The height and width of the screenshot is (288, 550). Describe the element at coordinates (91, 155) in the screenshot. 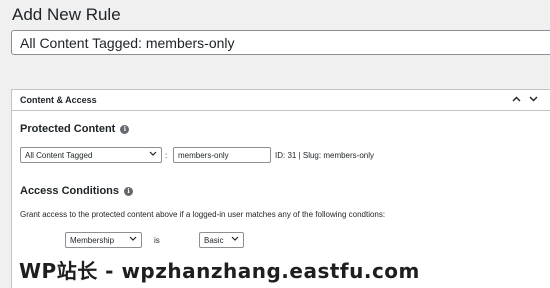

I see `content-type-select: All Content Tagged` at that location.